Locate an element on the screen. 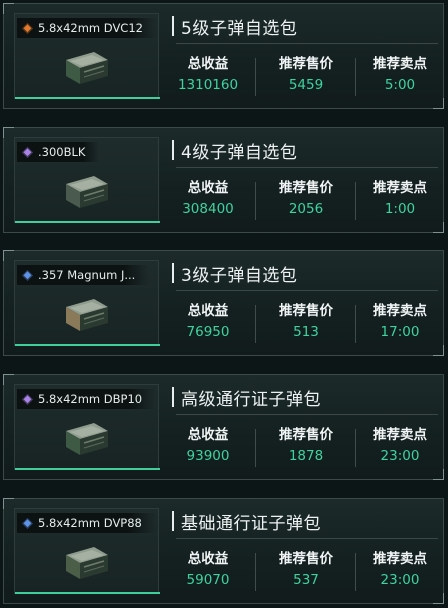  orange-diamond-icon is located at coordinates (27, 28).